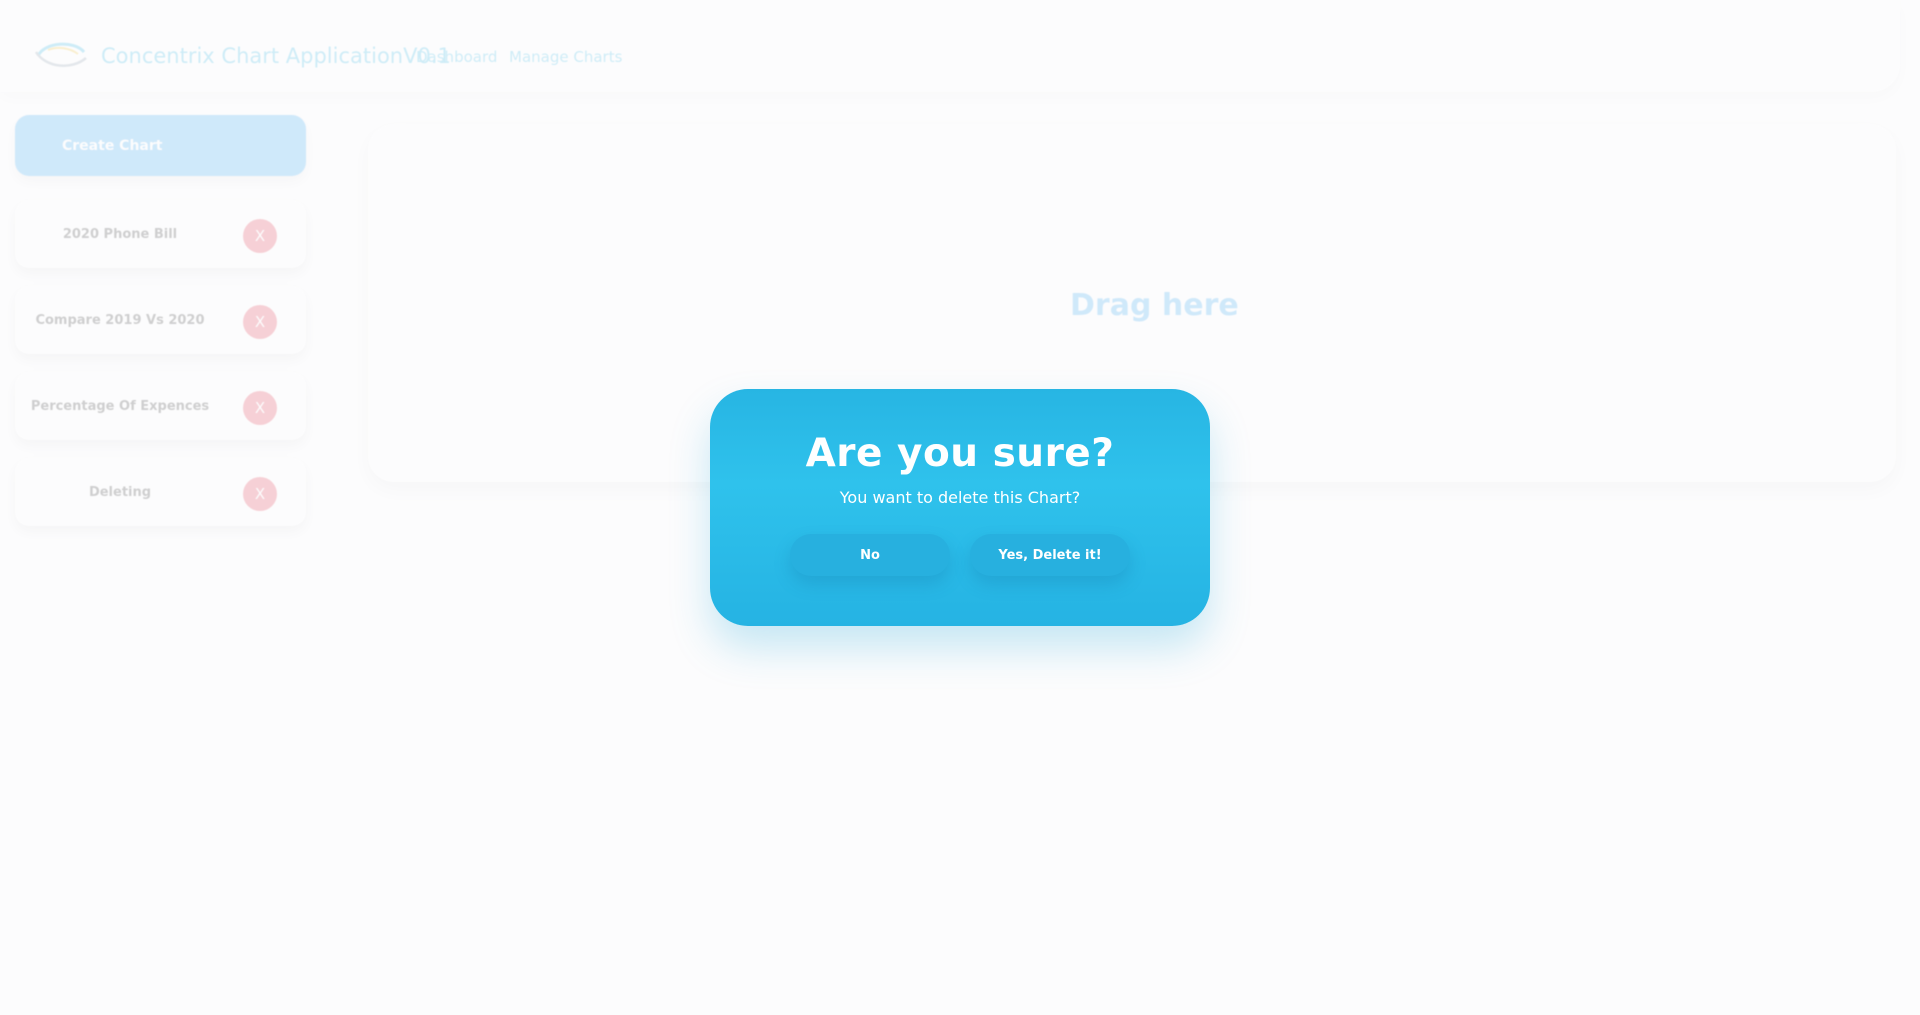 The height and width of the screenshot is (1015, 1920). Describe the element at coordinates (960, 453) in the screenshot. I see `modal-title: Are you sure?` at that location.